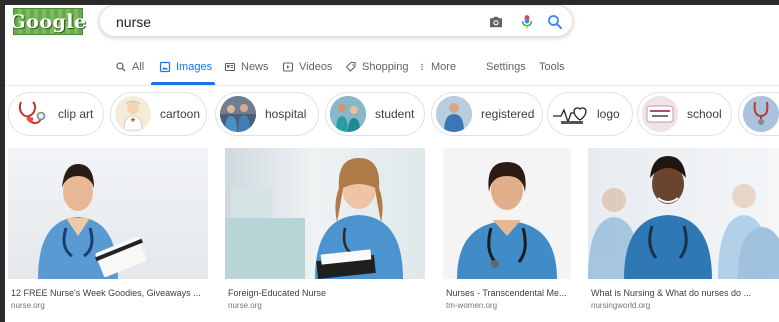 This screenshot has width=779, height=322. I want to click on heartbeat-logo-icon, so click(570, 116).